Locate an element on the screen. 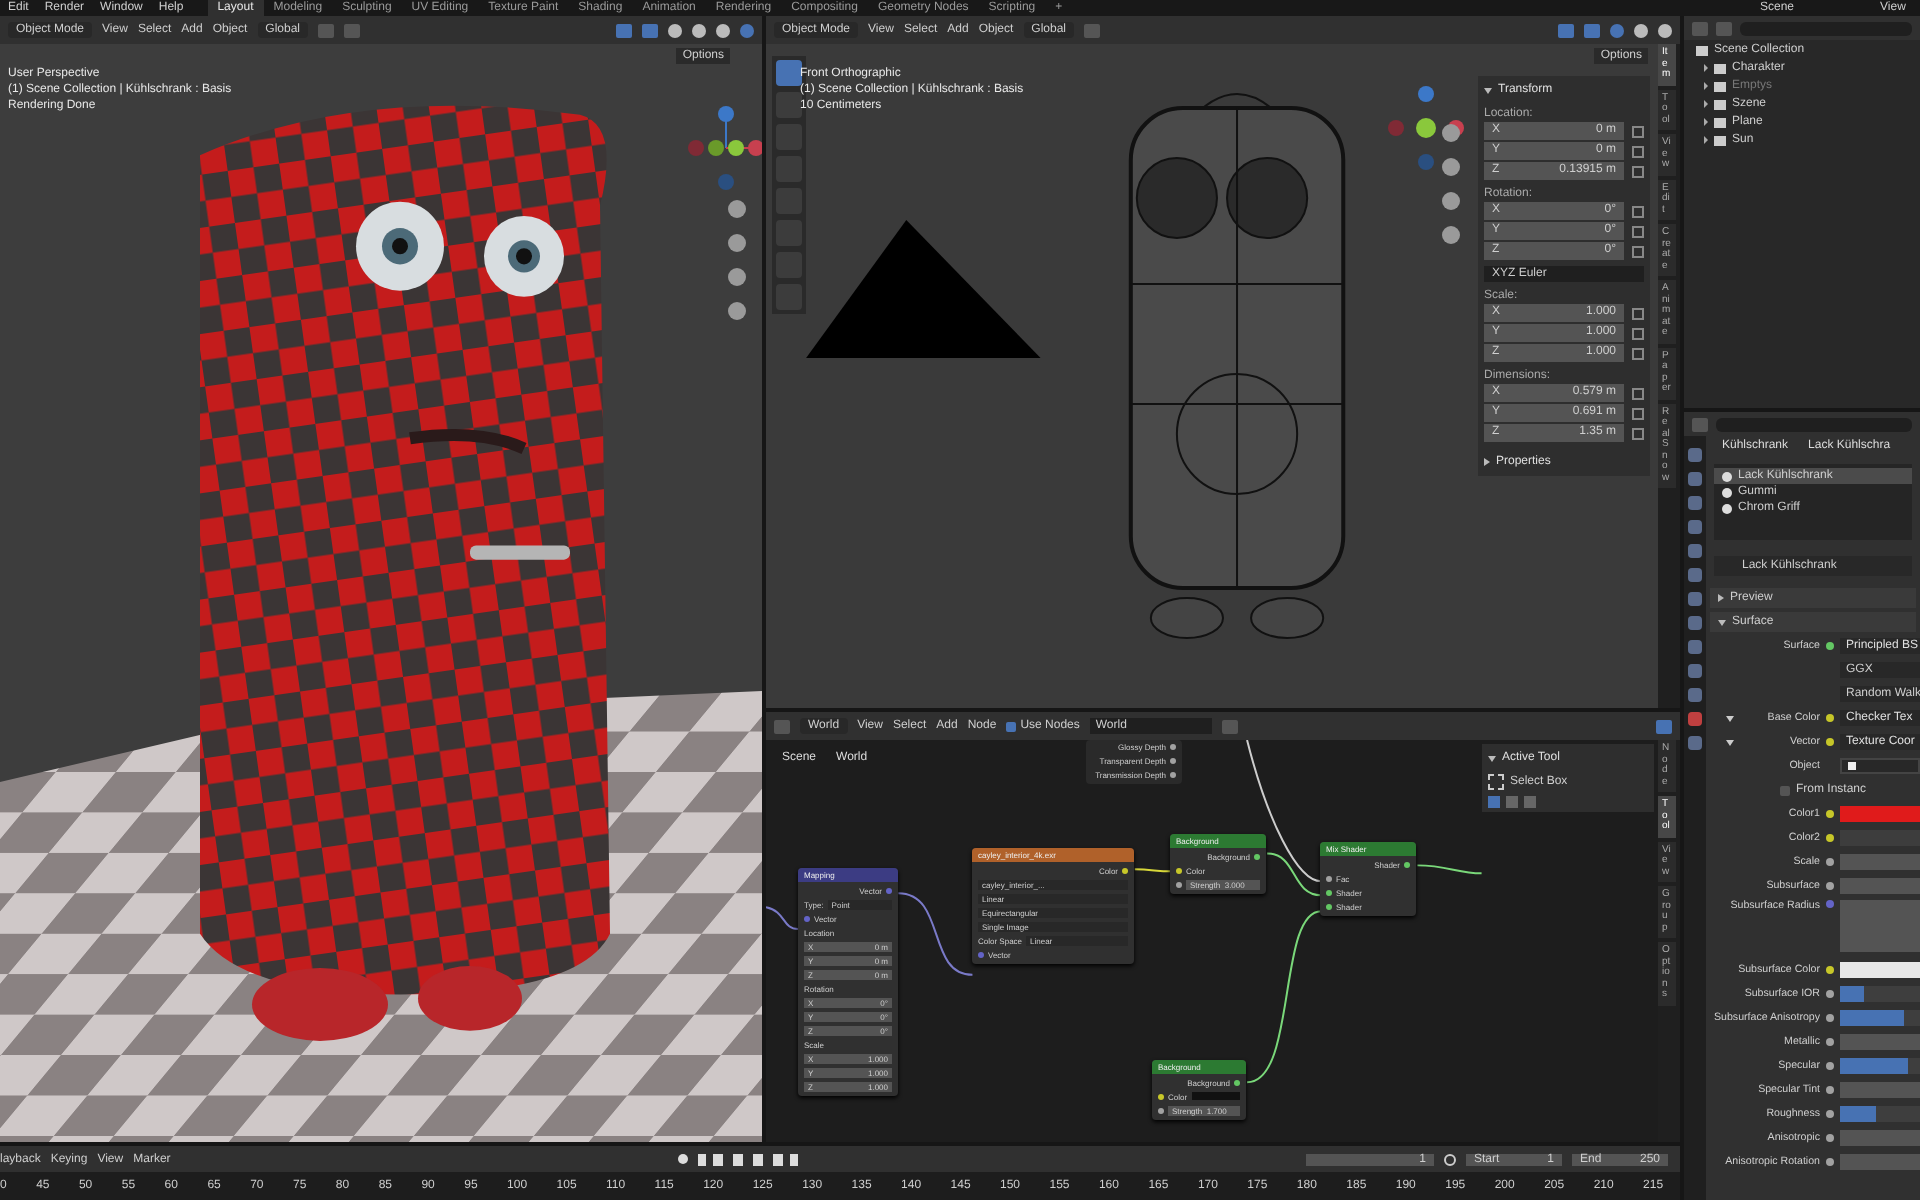 The image size is (1920, 1200). playback-controls-icon is located at coordinates (748, 1159).